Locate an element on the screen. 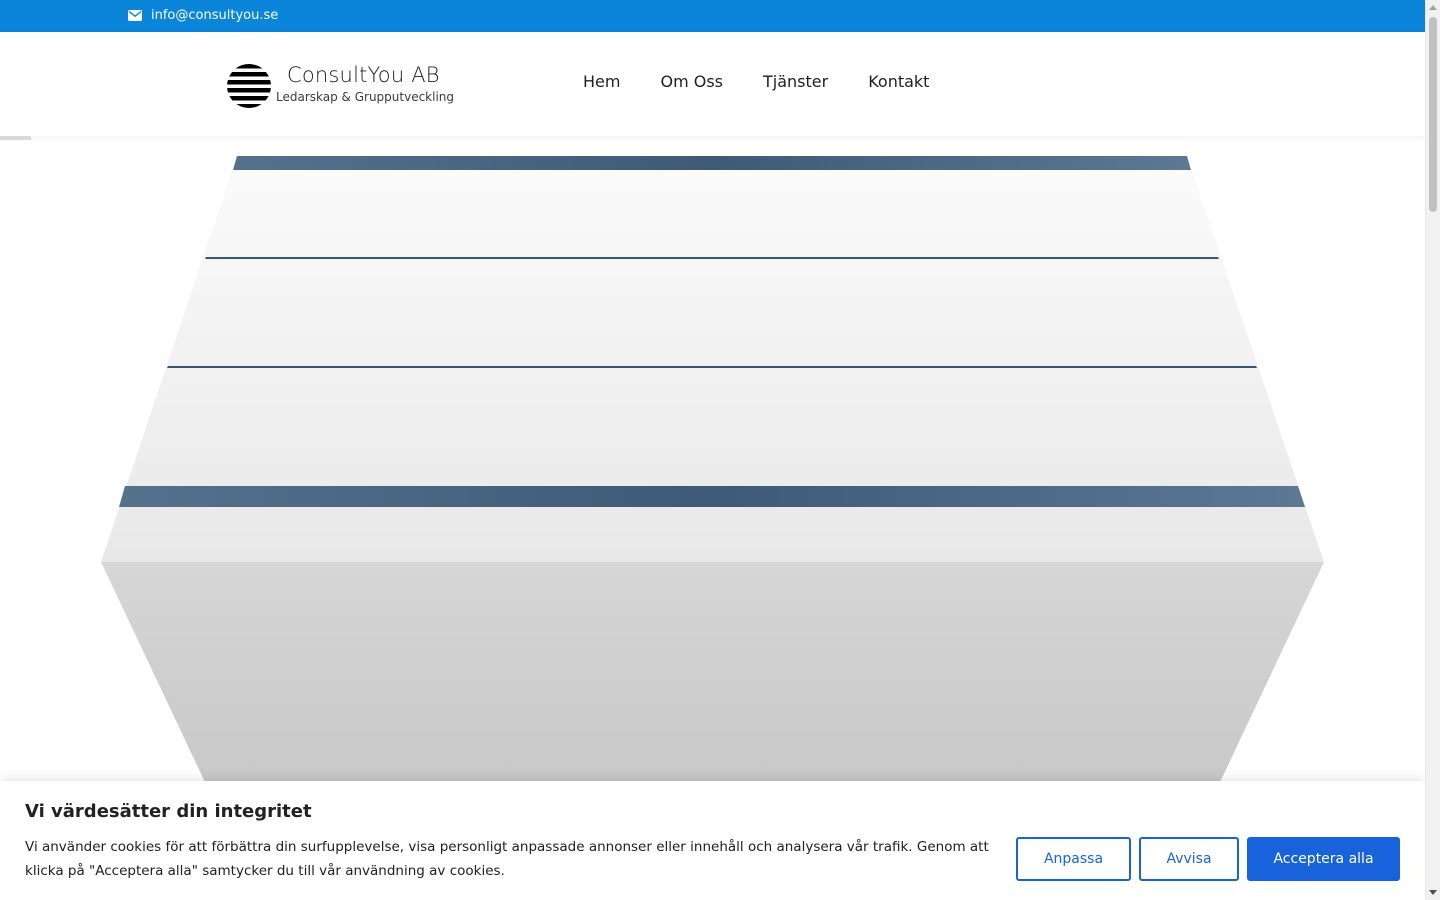 The image size is (1440, 900). cookie-title: Vi värdesätter din integritet is located at coordinates (168, 811).